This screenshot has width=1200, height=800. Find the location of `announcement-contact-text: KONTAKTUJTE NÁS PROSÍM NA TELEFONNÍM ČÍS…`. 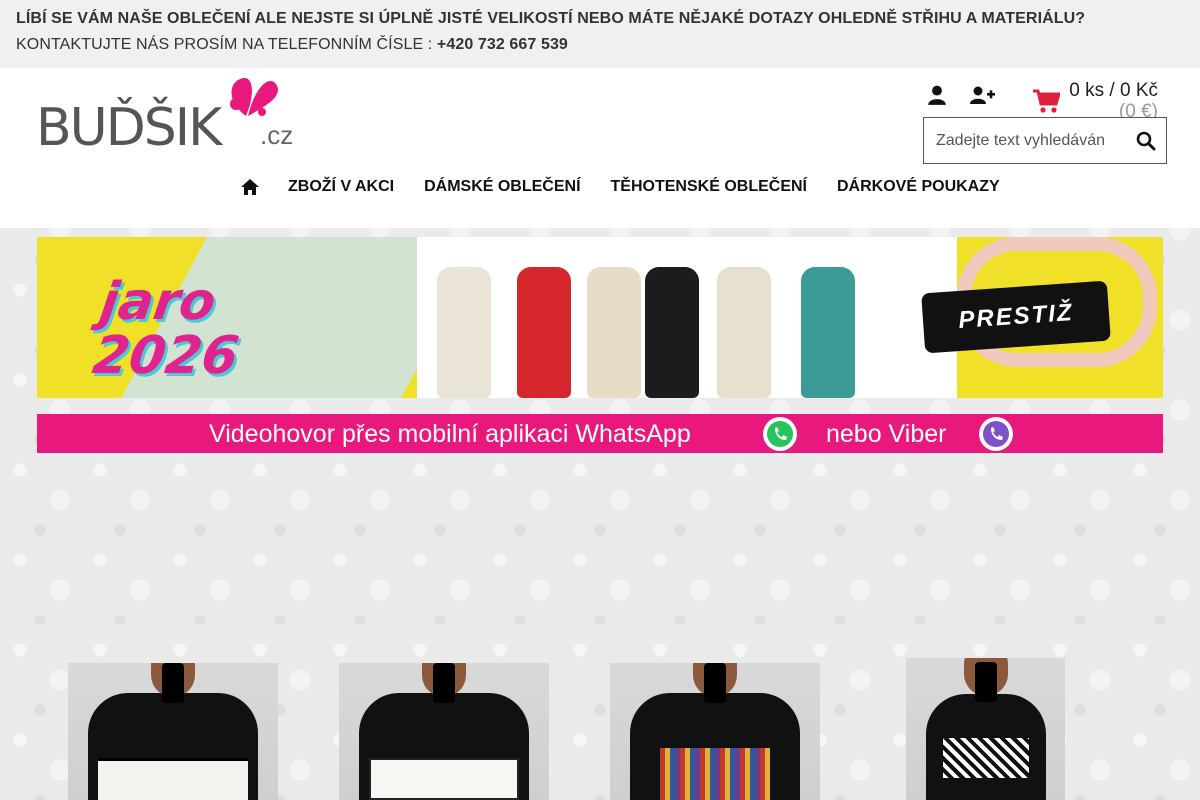

announcement-contact-text: KONTAKTUJTE NÁS PROSÍM NA TELEFONNÍM ČÍS… is located at coordinates (226, 44).